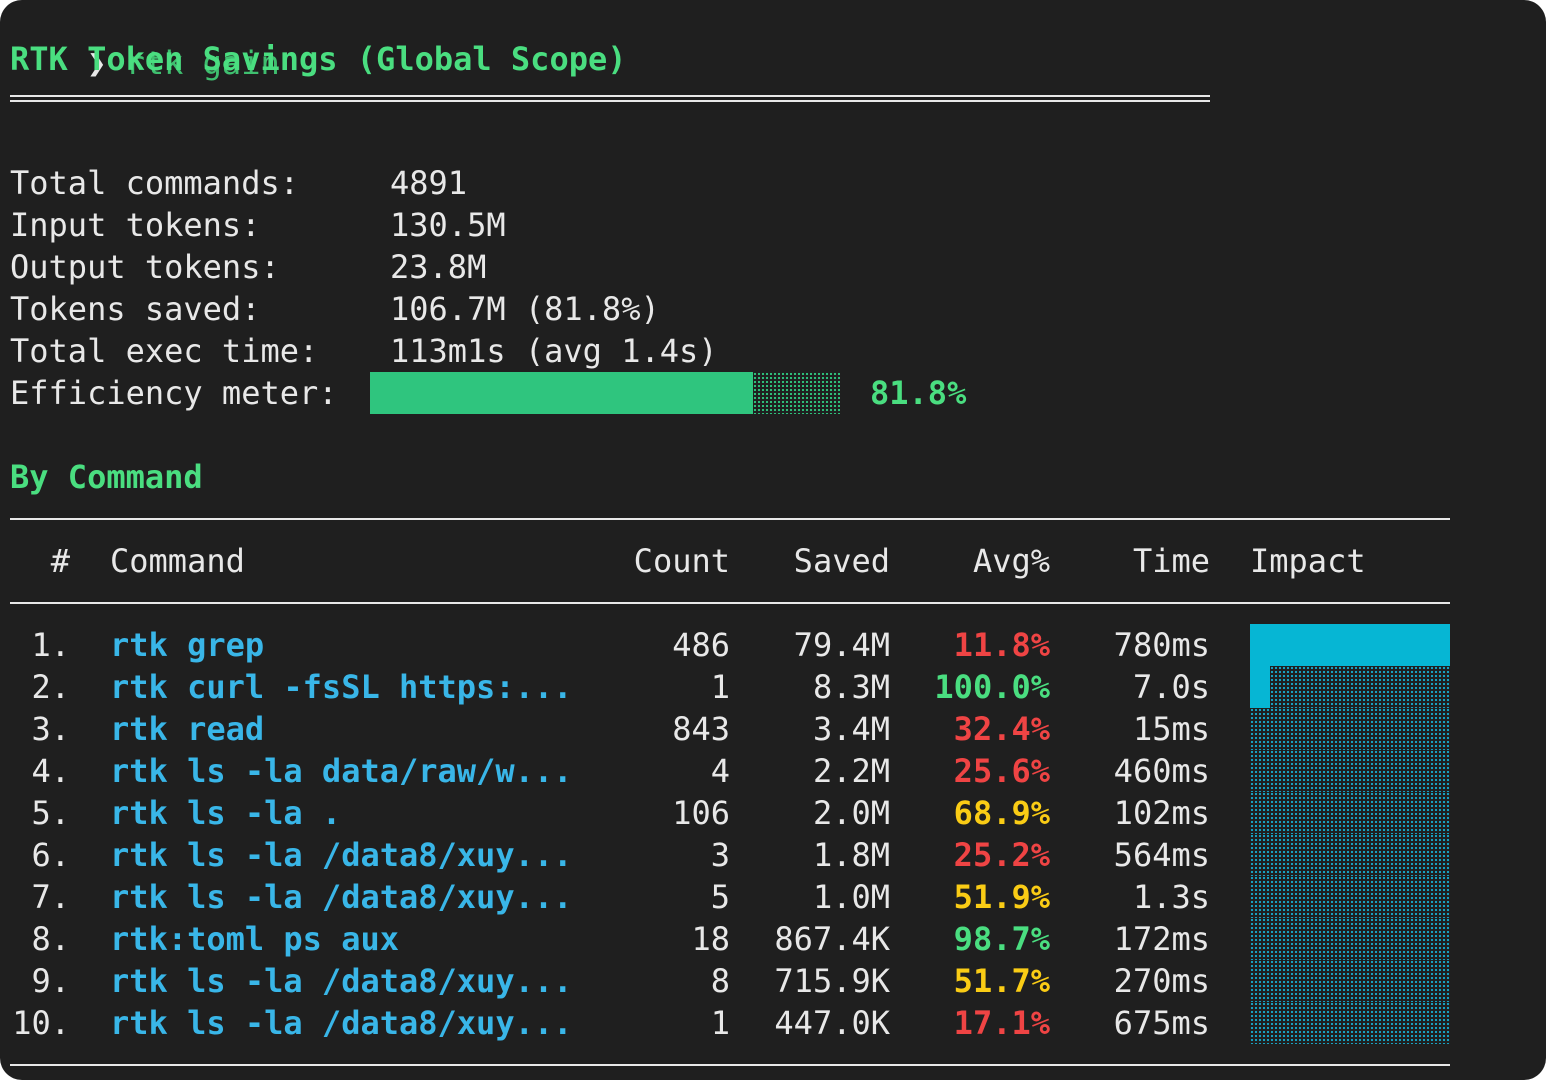  What do you see at coordinates (50, 771) in the screenshot?
I see `row-num: 4.` at bounding box center [50, 771].